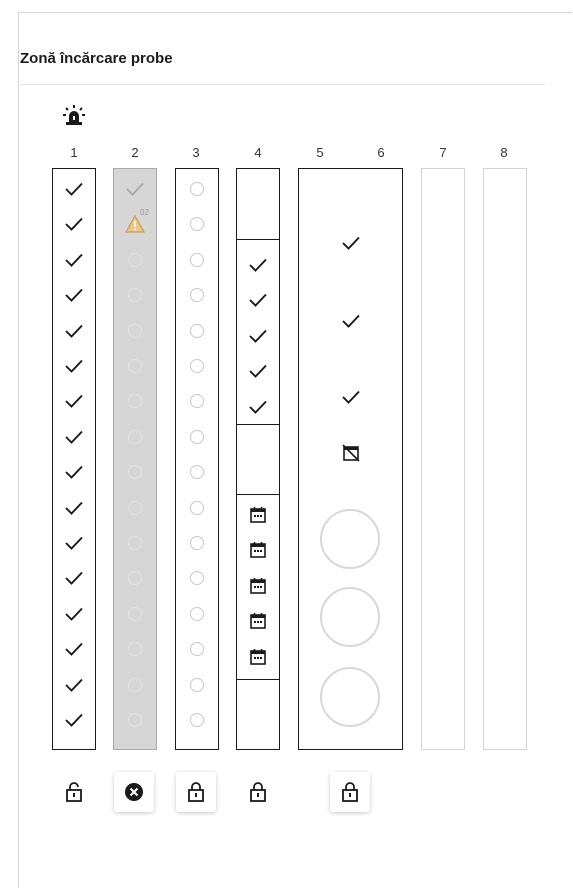  I want to click on rack-1-lock-button, so click(74, 792).